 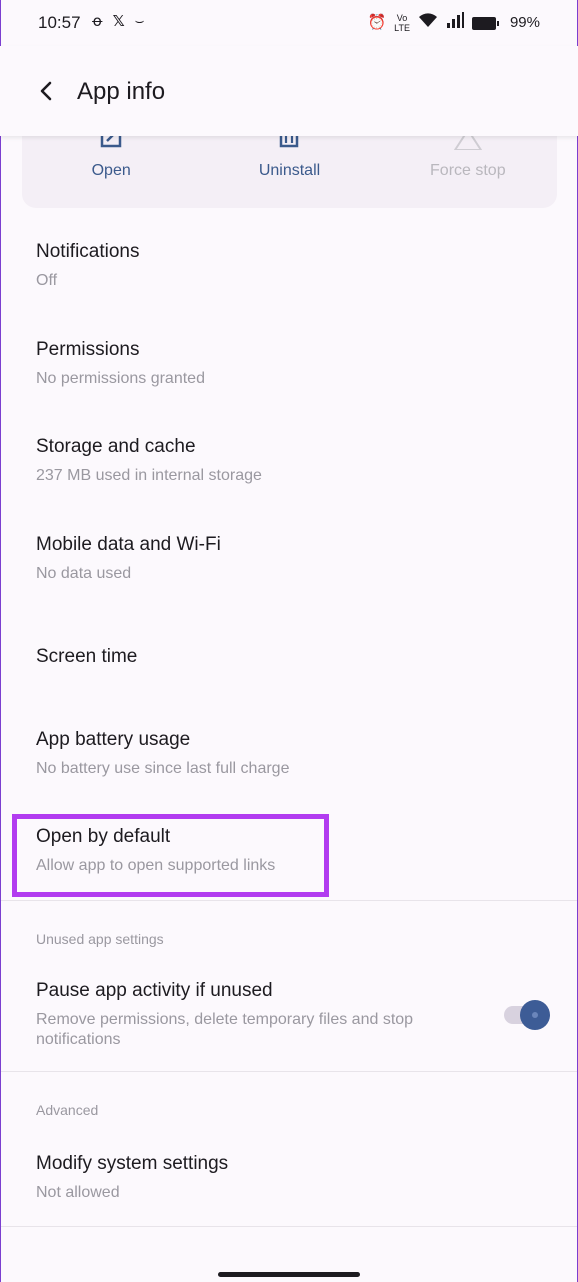 I want to click on force-stop-label: Force stop, so click(x=468, y=170).